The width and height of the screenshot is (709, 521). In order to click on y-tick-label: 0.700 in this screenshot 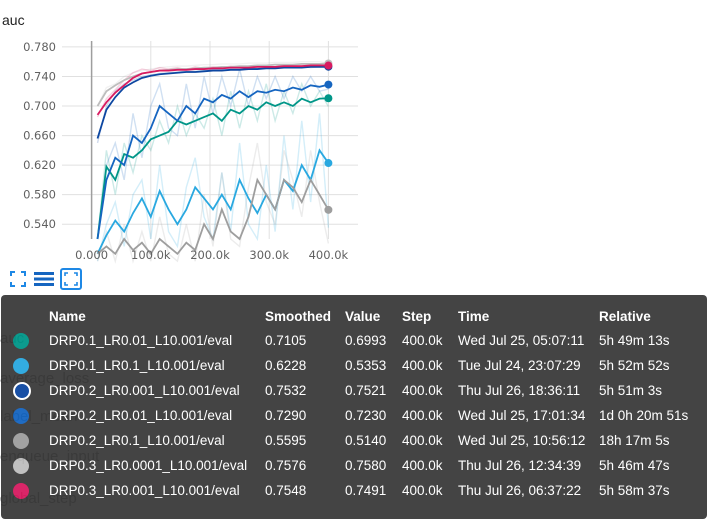, I will do `click(39, 106)`.